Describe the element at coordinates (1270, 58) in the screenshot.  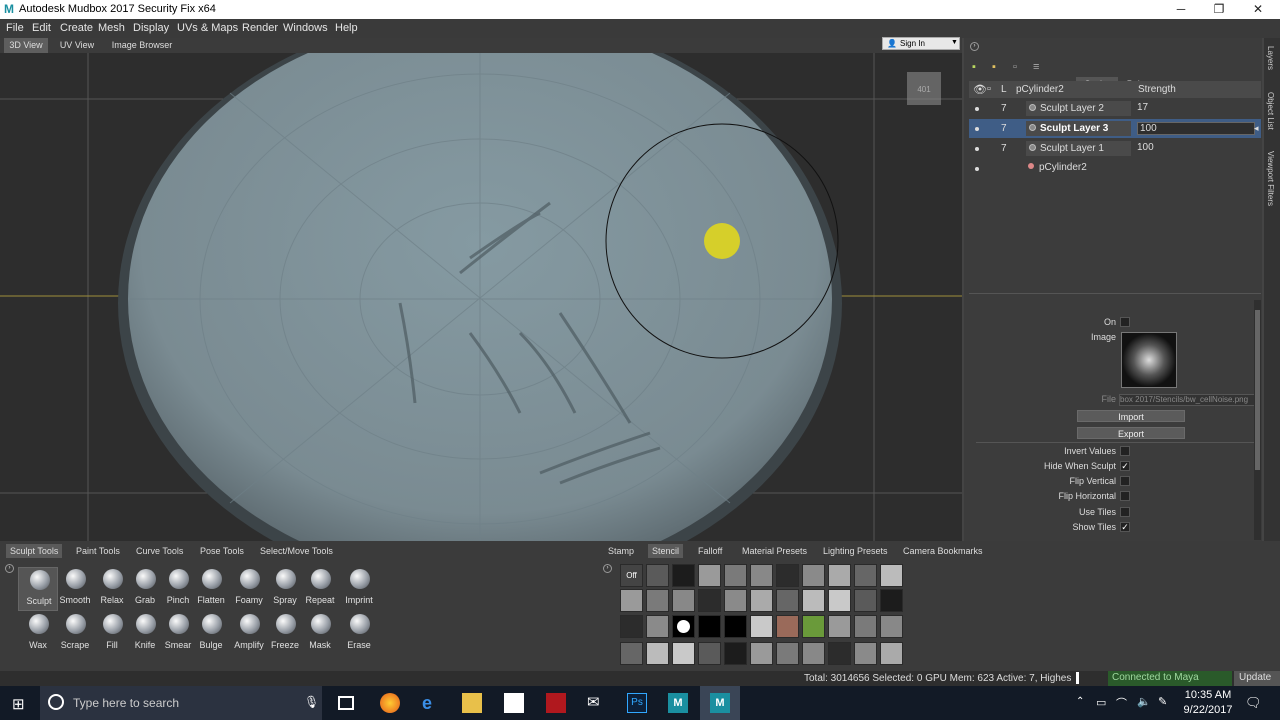
I see `side-tab-layers: Layers` at that location.